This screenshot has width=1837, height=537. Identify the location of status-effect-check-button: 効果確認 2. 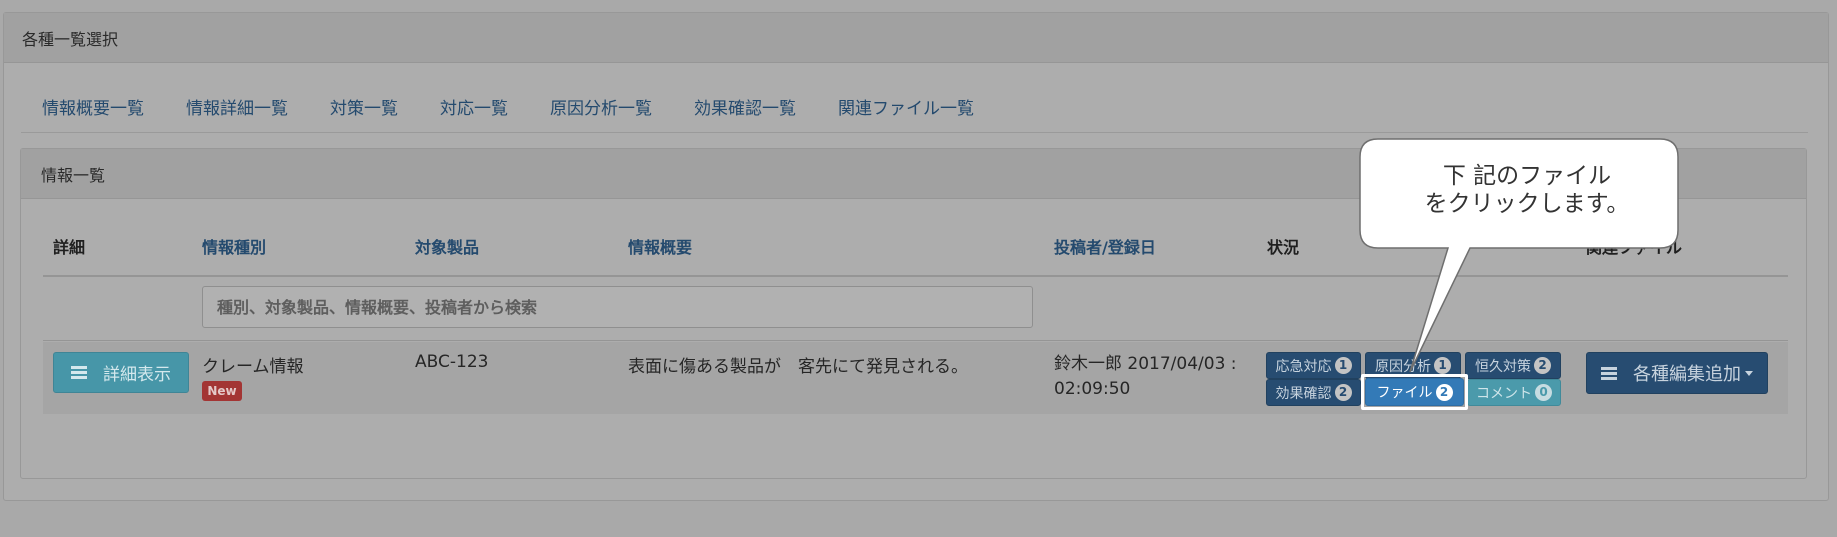
(1313, 392).